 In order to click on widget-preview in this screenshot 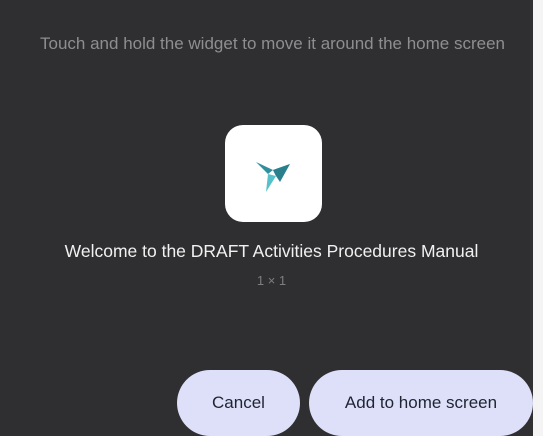, I will do `click(273, 173)`.